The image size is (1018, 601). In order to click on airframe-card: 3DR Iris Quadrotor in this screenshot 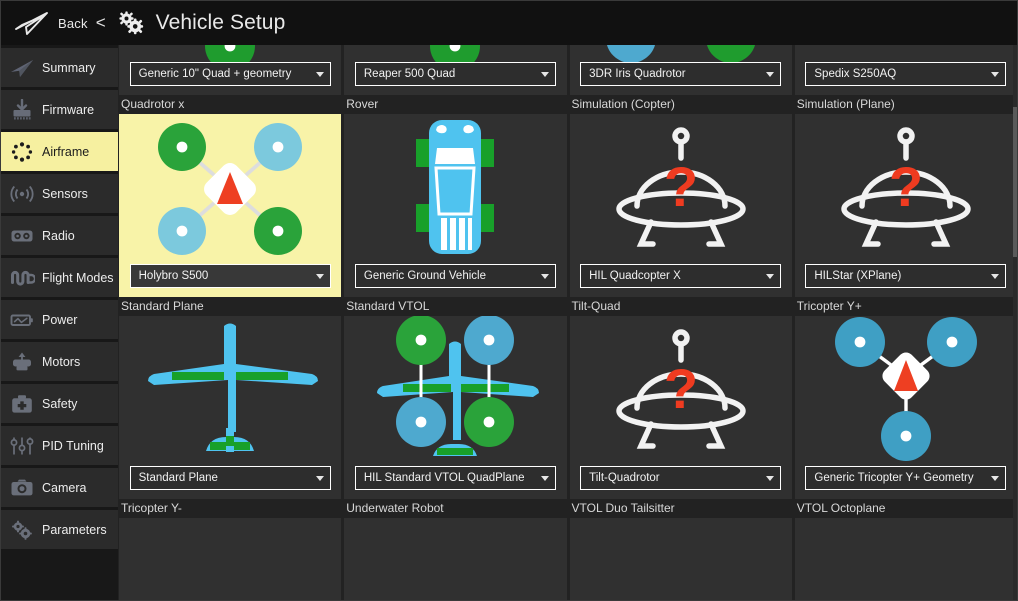, I will do `click(680, 70)`.